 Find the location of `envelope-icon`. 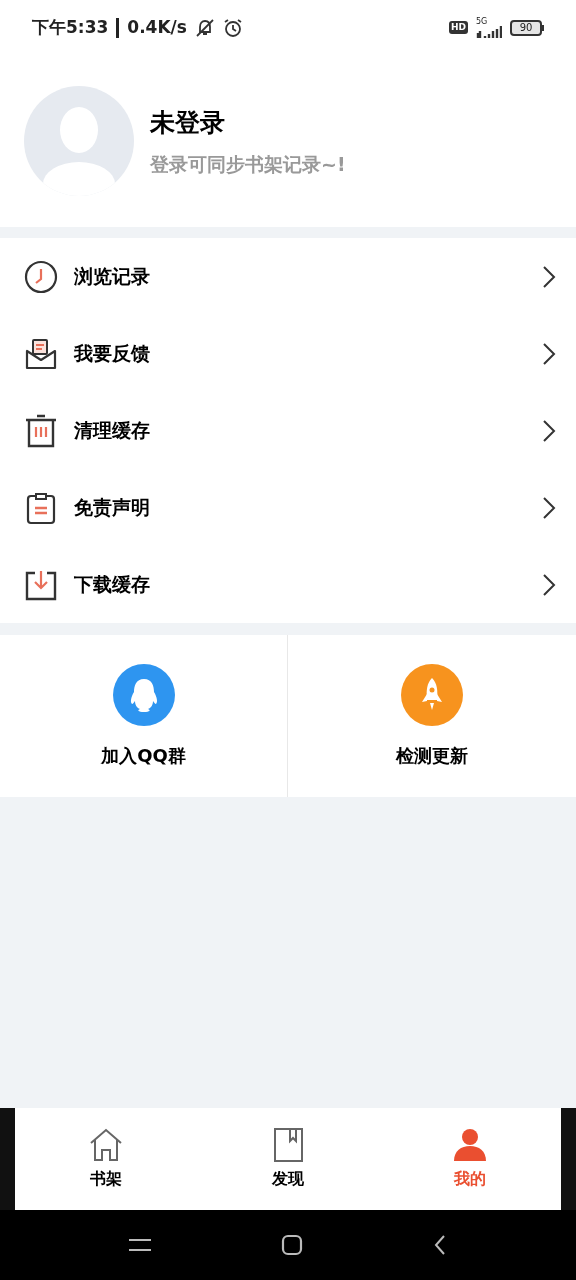

envelope-icon is located at coordinates (41, 353).